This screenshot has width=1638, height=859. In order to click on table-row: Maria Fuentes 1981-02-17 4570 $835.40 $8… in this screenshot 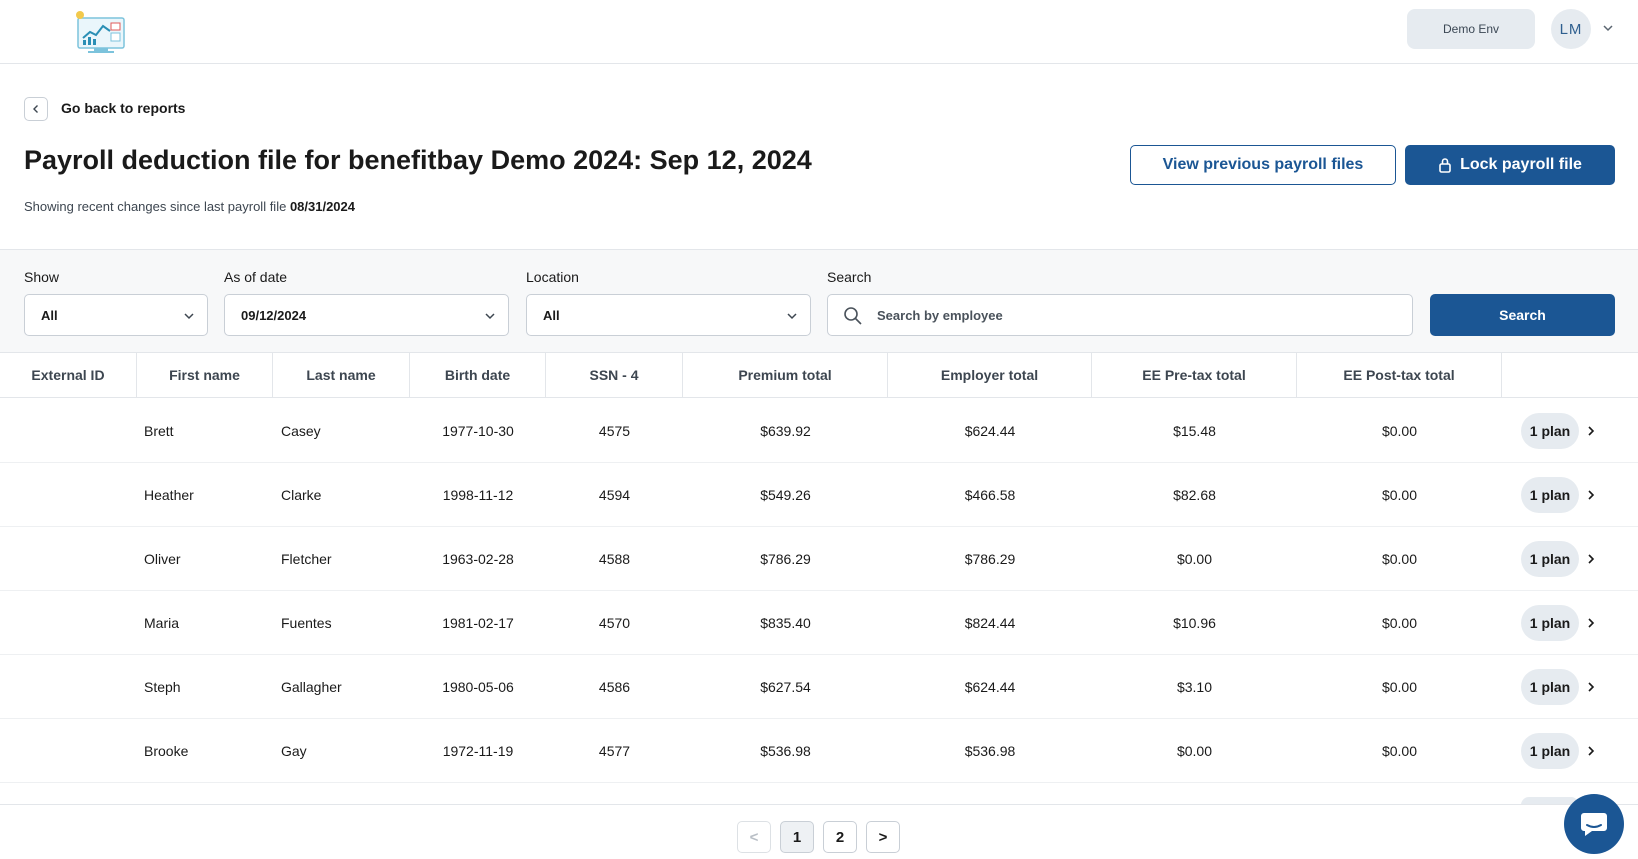, I will do `click(819, 623)`.